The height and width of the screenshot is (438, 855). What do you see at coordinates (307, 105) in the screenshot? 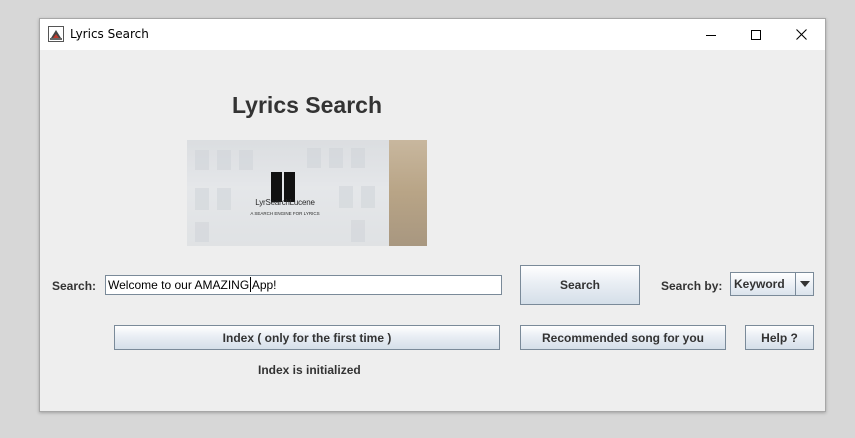
I see `page-title: Lyrics Search` at bounding box center [307, 105].